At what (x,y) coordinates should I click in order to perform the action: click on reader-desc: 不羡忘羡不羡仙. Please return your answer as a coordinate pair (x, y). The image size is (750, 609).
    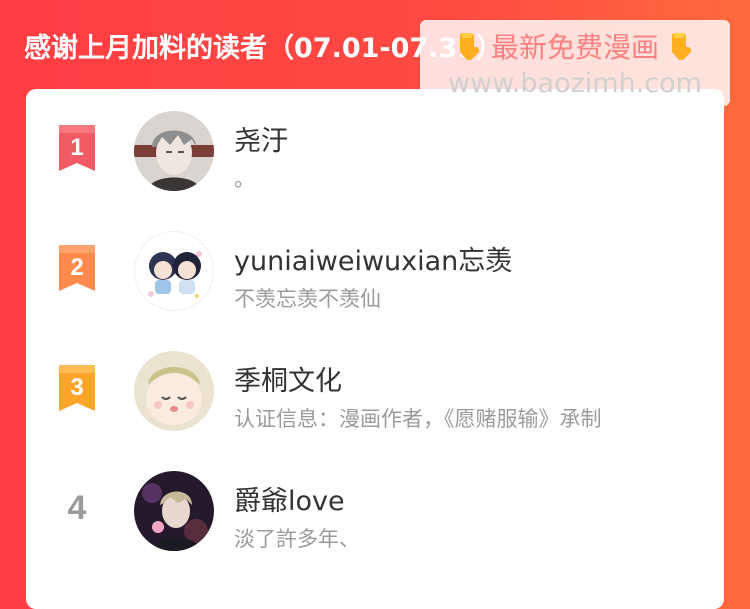
    Looking at the image, I should click on (307, 299).